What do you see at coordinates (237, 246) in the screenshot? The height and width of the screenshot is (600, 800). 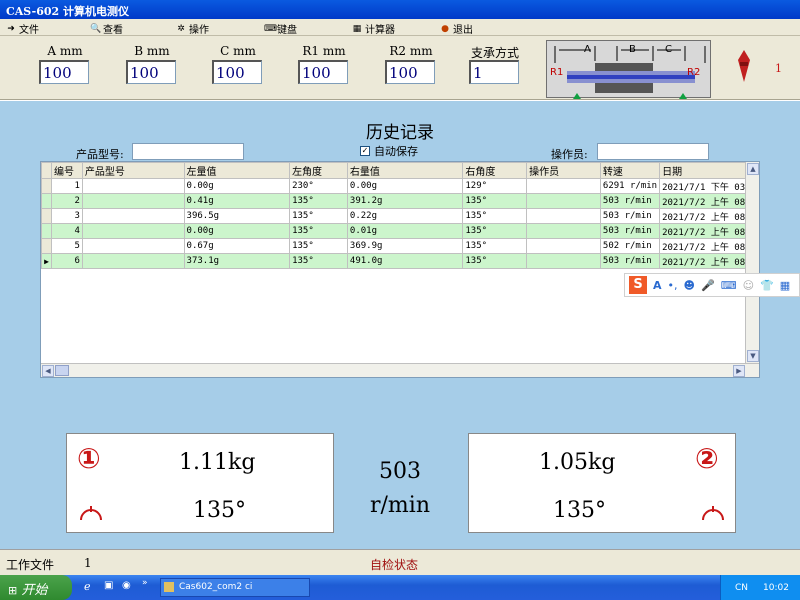 I see `cell-left-value: 0.67g` at bounding box center [237, 246].